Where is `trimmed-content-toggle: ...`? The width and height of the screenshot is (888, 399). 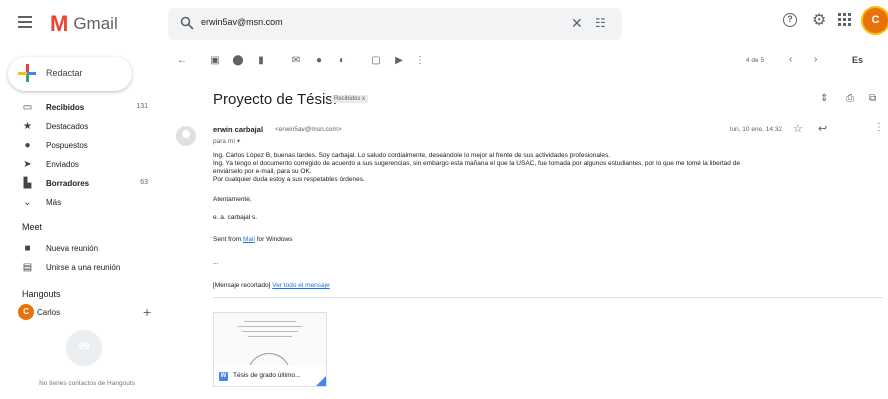
trimmed-content-toggle: ... is located at coordinates (215, 262).